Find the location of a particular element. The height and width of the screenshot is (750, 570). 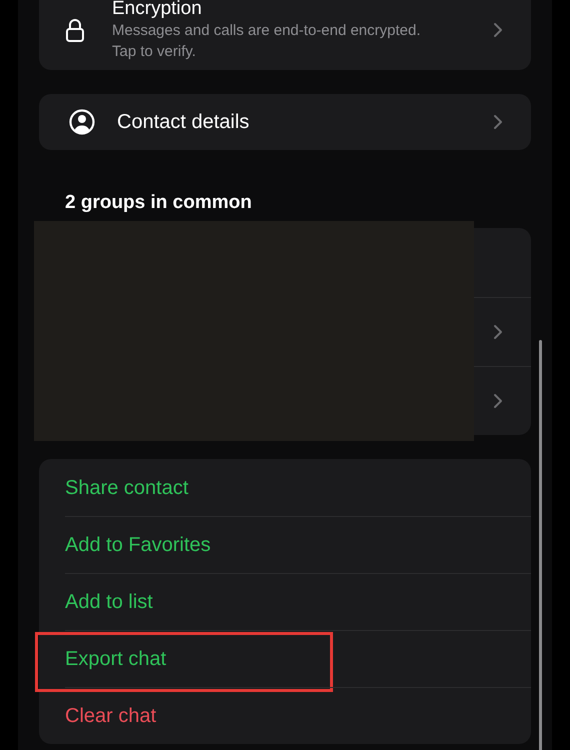

encryption-row: Encryption Messages and calls are end-to-end encrypted. Tap to verify. is located at coordinates (285, 35).